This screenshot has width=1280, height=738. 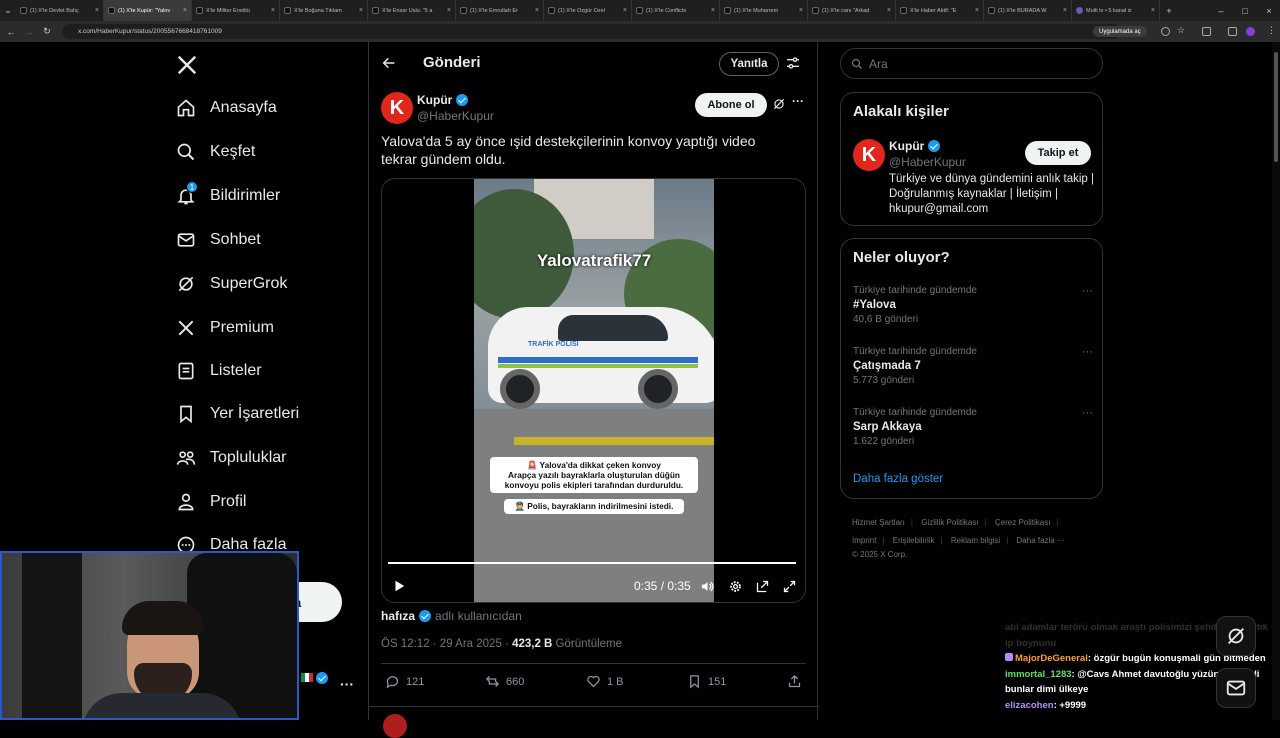 I want to click on bookmark-action: 151, so click(x=706, y=681).